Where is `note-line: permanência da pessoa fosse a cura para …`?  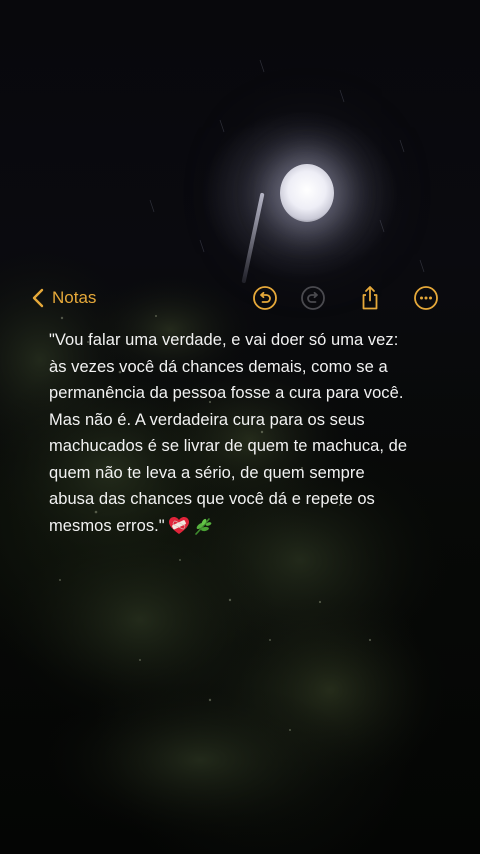 note-line: permanência da pessoa fosse a cura para … is located at coordinates (226, 393).